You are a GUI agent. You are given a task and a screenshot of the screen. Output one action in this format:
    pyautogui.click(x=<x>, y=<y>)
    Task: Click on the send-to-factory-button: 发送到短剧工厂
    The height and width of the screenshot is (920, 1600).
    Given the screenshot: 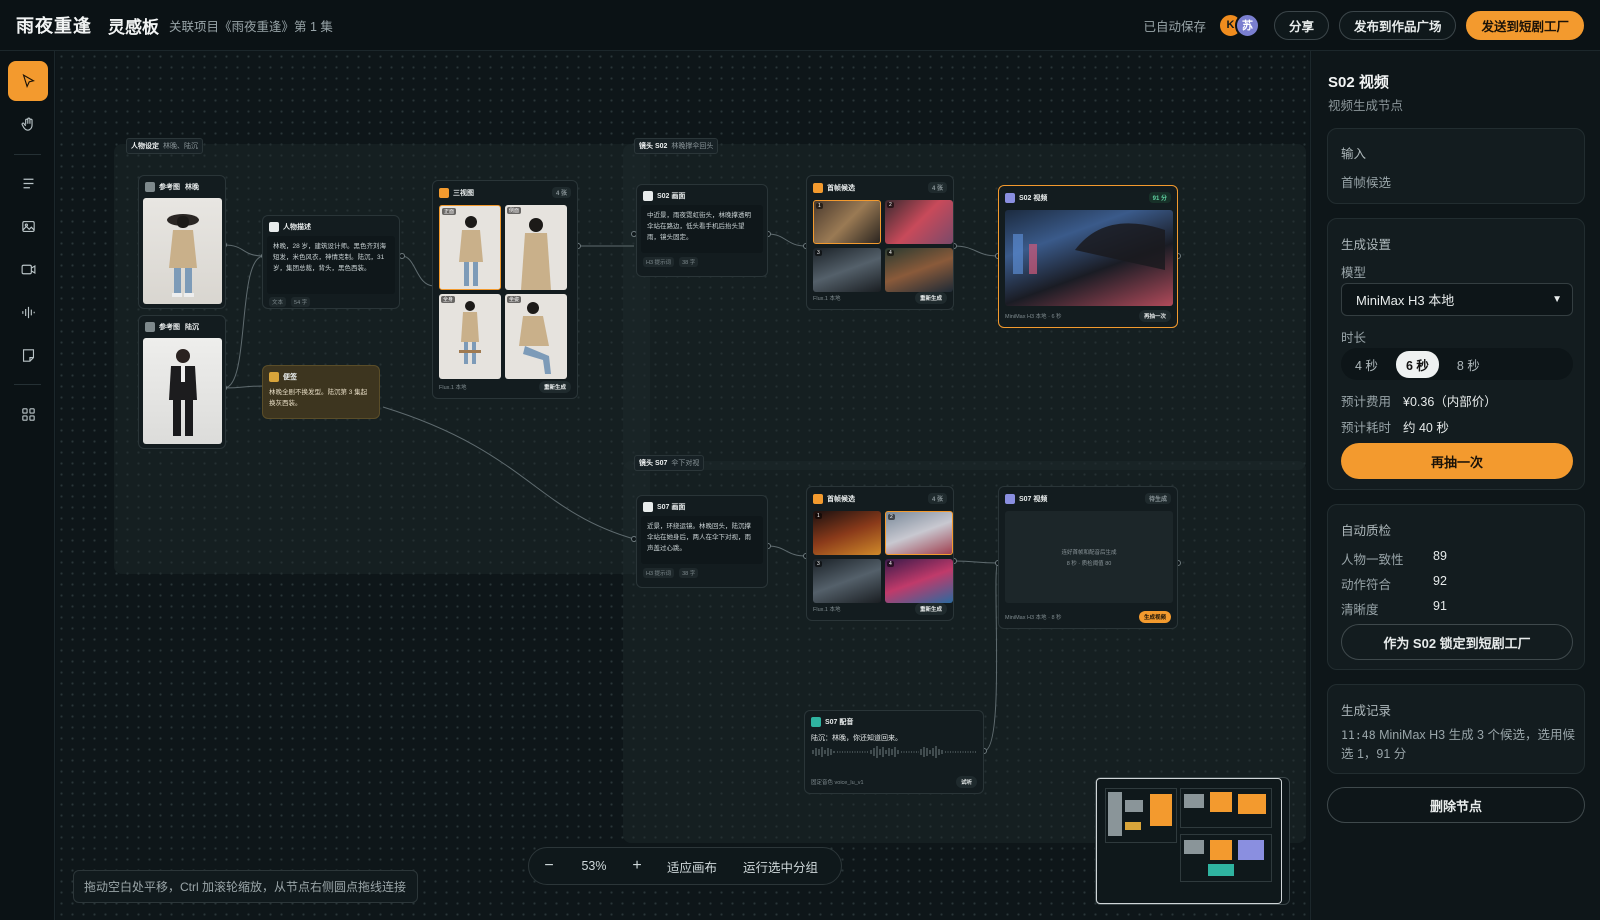 What is the action you would take?
    pyautogui.click(x=1525, y=25)
    